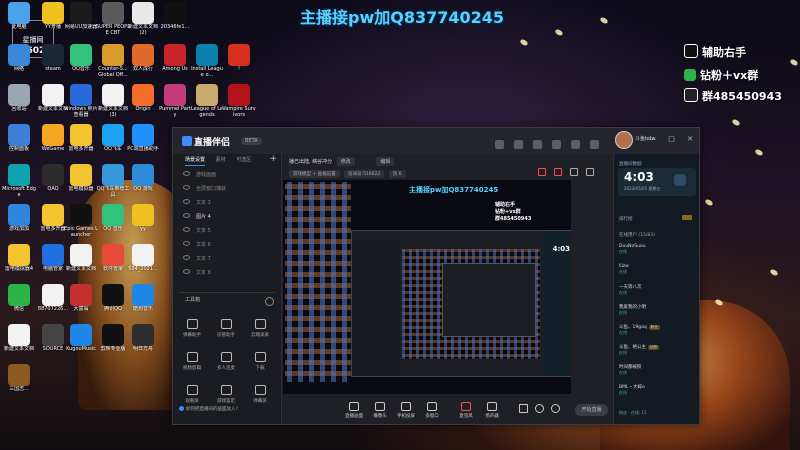 This screenshot has height=450, width=800. Describe the element at coordinates (652, 139) in the screenshot. I see `minimize-button: —` at that location.